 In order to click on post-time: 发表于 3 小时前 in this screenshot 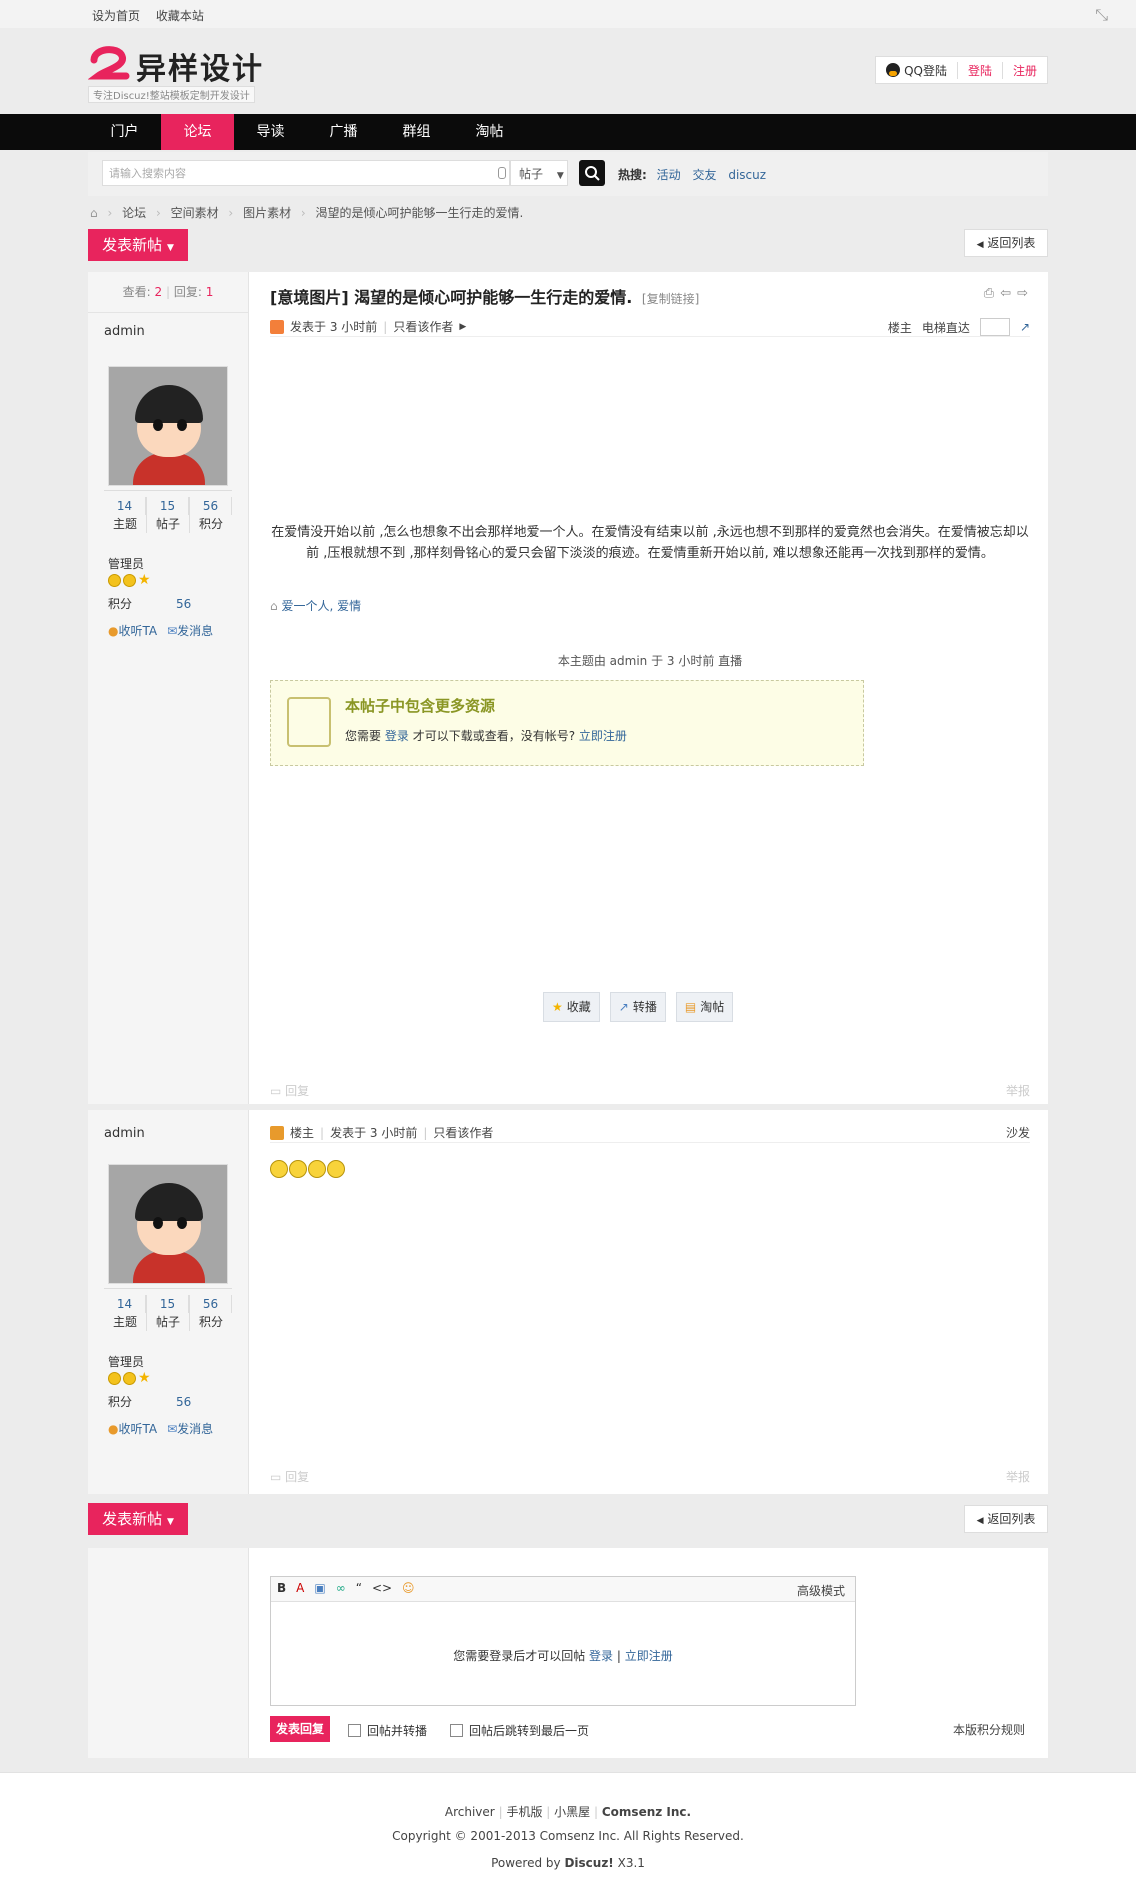, I will do `click(334, 327)`.